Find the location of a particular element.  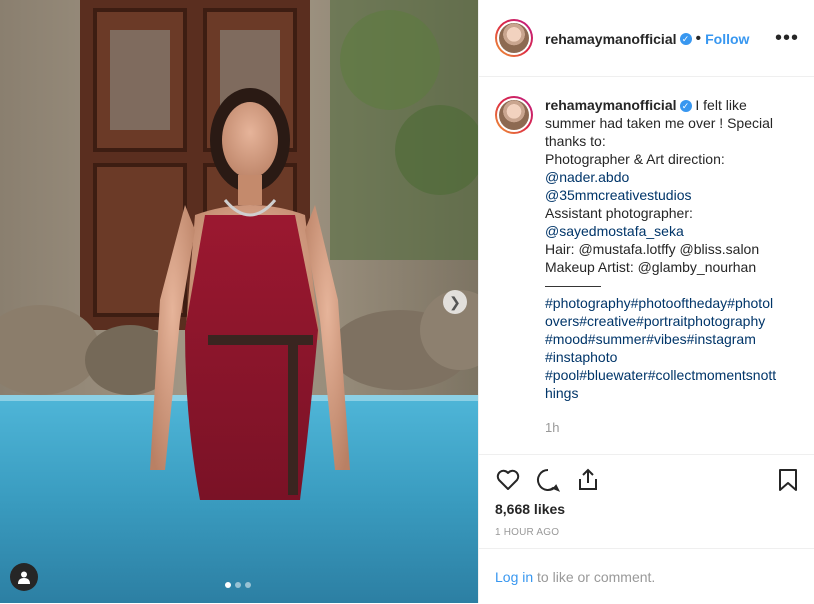

hashtag-link: hings is located at coordinates (670, 393).